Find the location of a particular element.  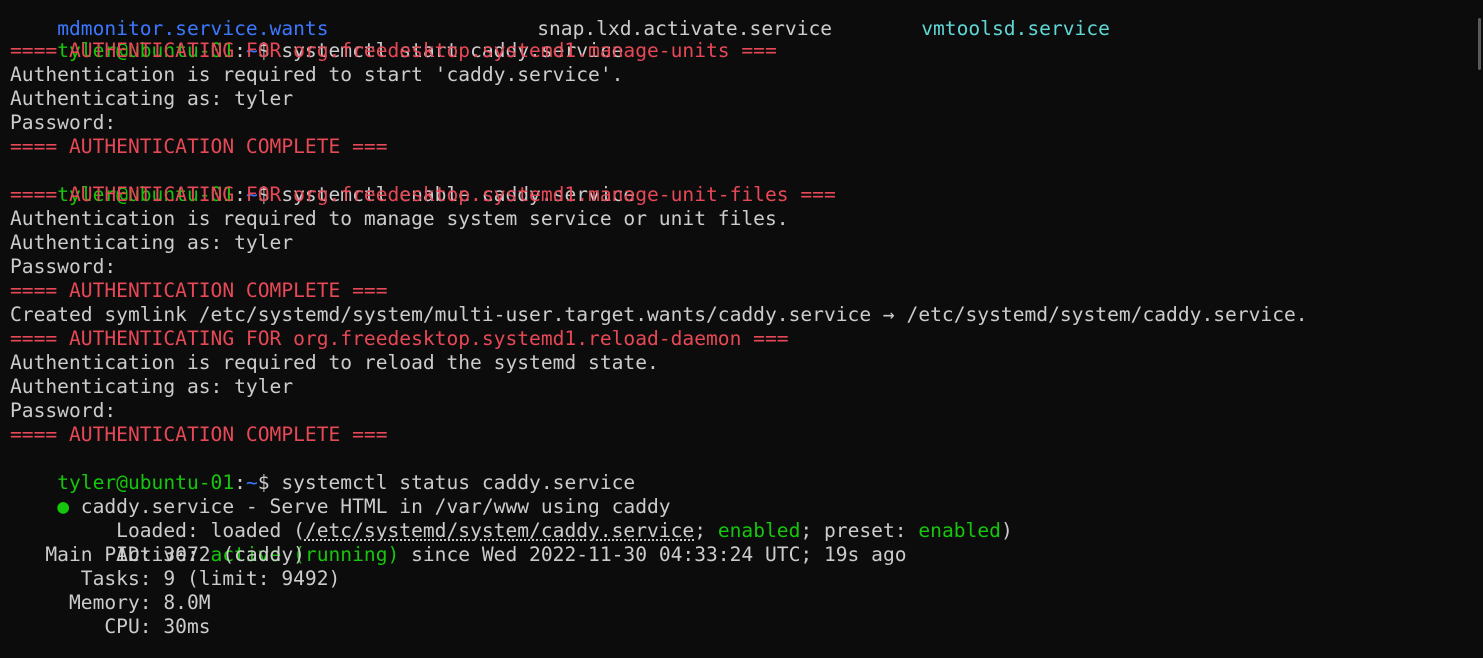

ls-output-row-col3: vmtoolsd.service is located at coordinates (992, 20).